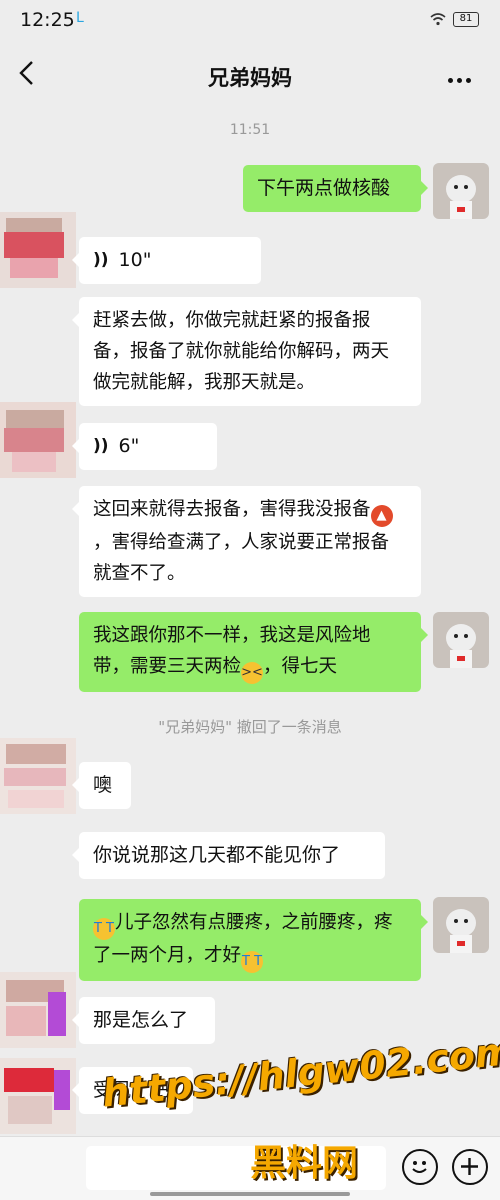 The height and width of the screenshot is (1200, 500). I want to click on battery-icon: 81, so click(466, 19).